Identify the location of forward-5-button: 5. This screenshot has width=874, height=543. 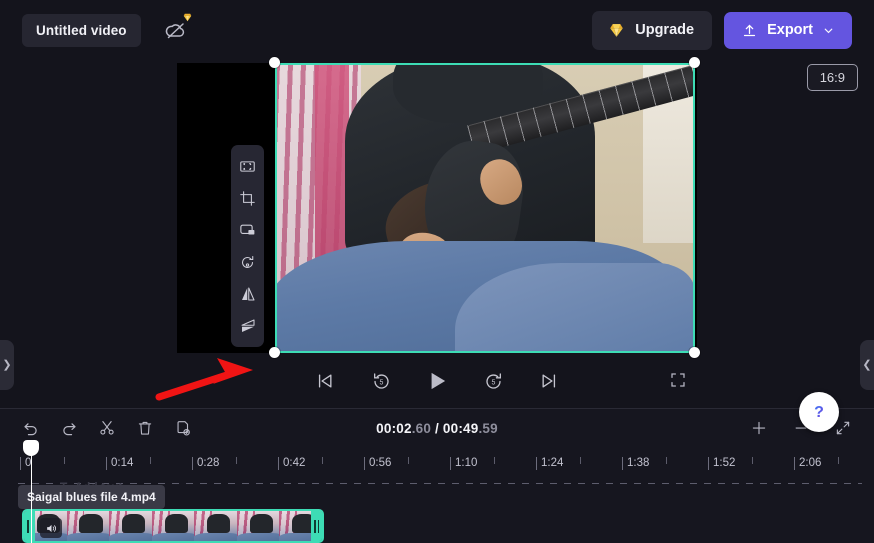
(493, 381).